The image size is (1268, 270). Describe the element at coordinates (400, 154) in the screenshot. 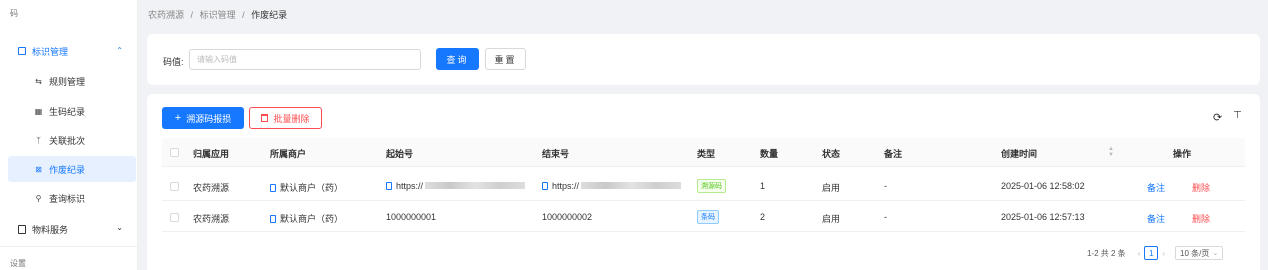

I see `column-header-start: 起始号` at that location.